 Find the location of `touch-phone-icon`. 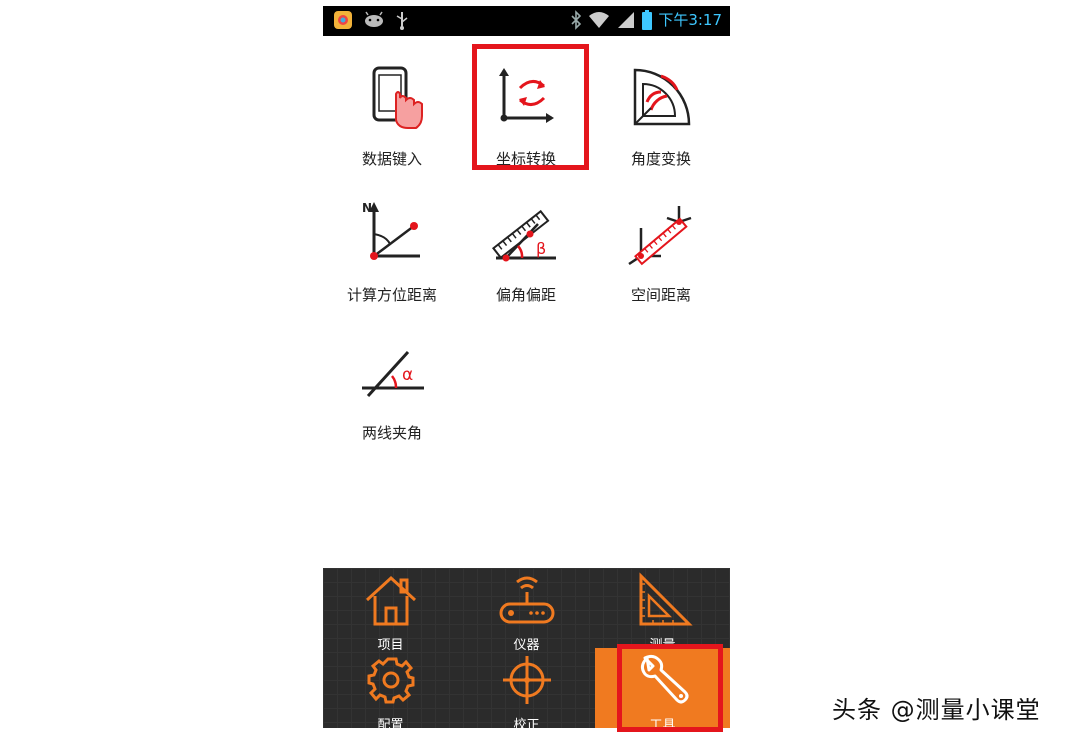

touch-phone-icon is located at coordinates (397, 97).